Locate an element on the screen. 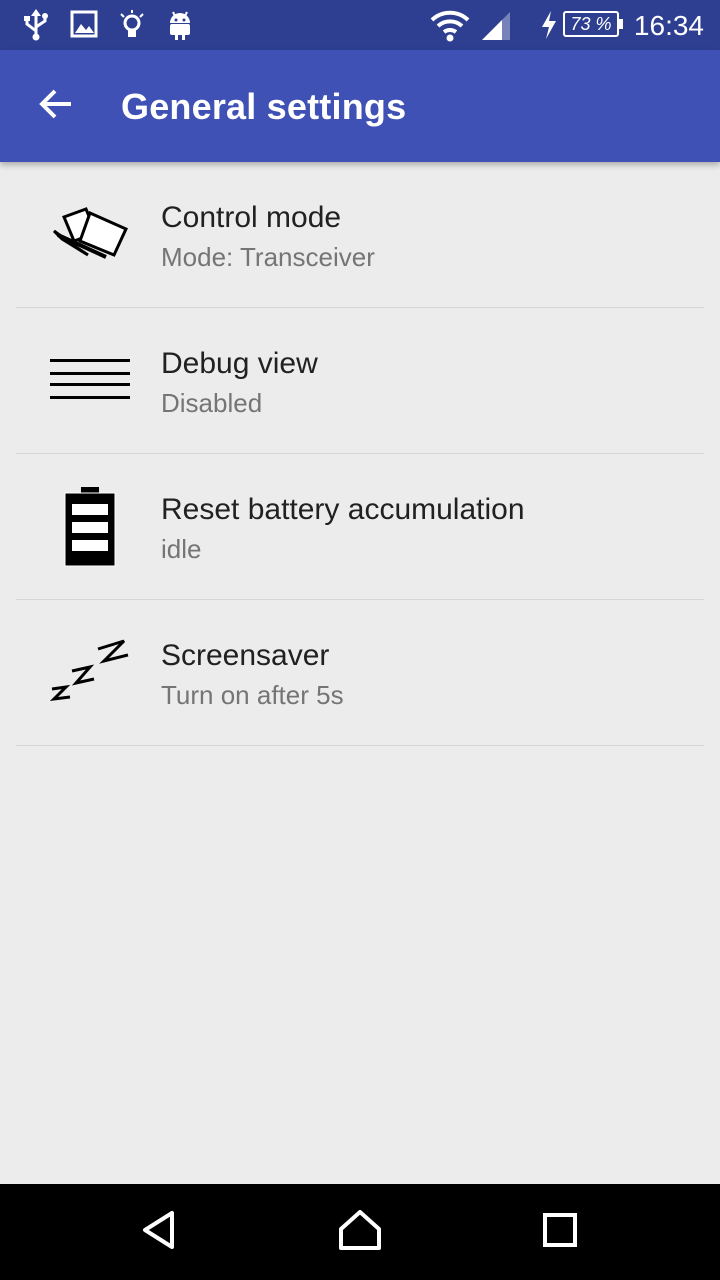 This screenshot has width=720, height=1280. recents-icon is located at coordinates (560, 1232).